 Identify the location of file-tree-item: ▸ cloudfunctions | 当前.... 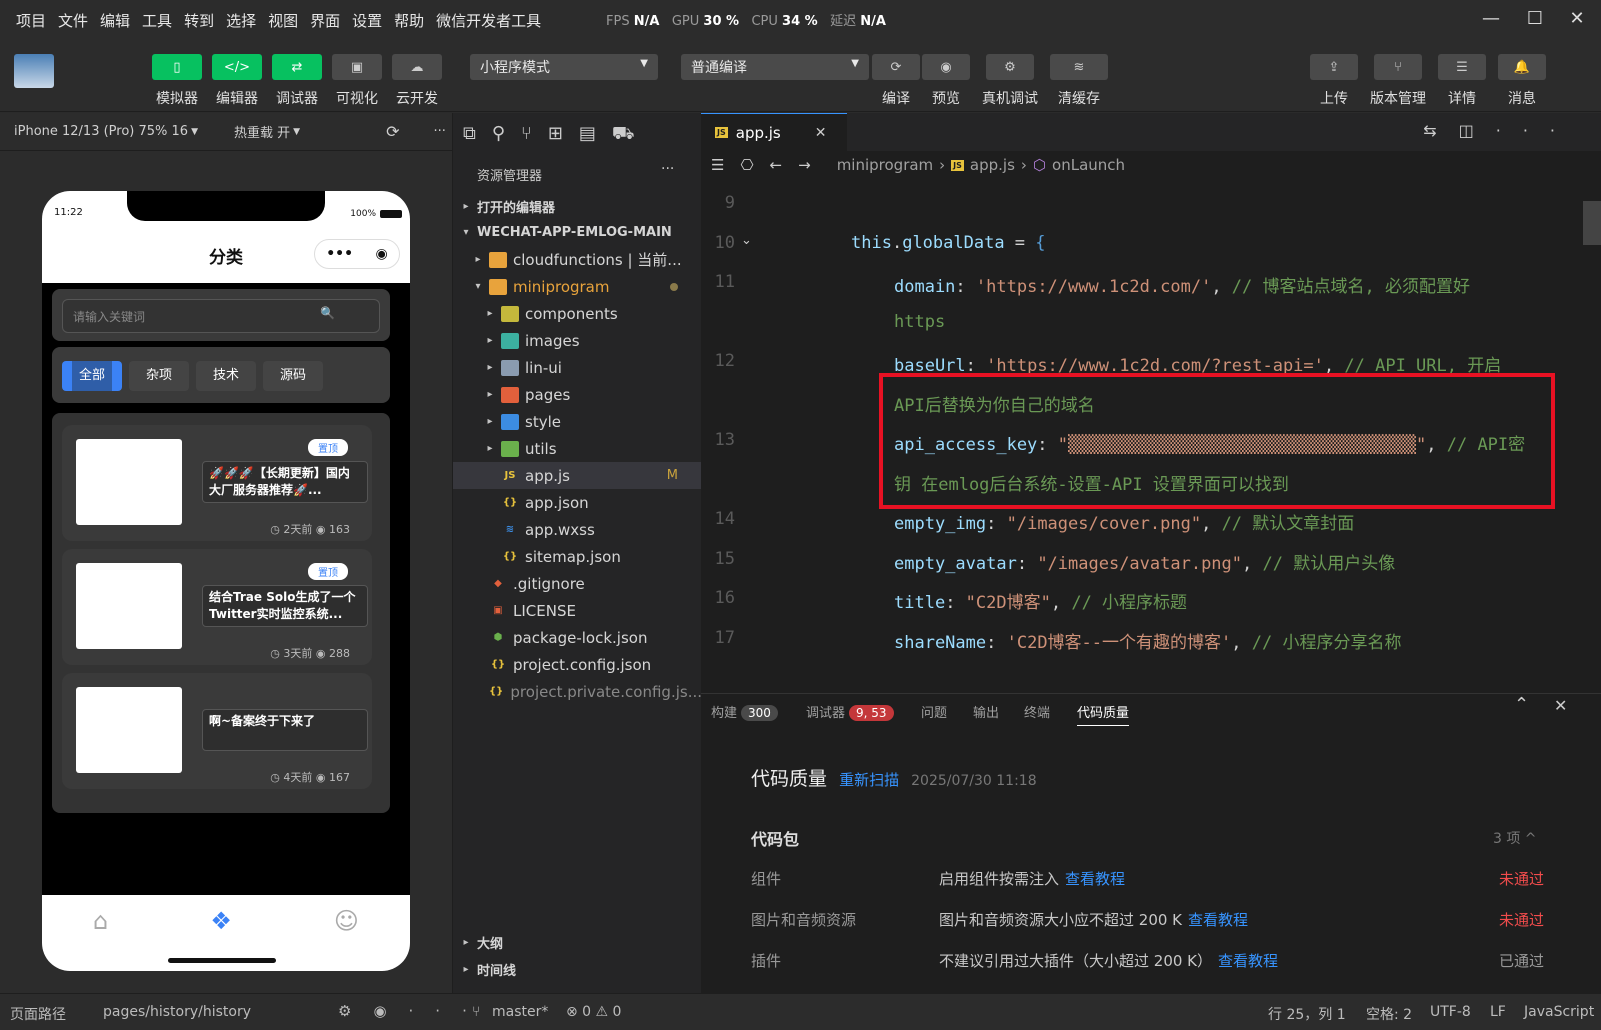
(577, 259).